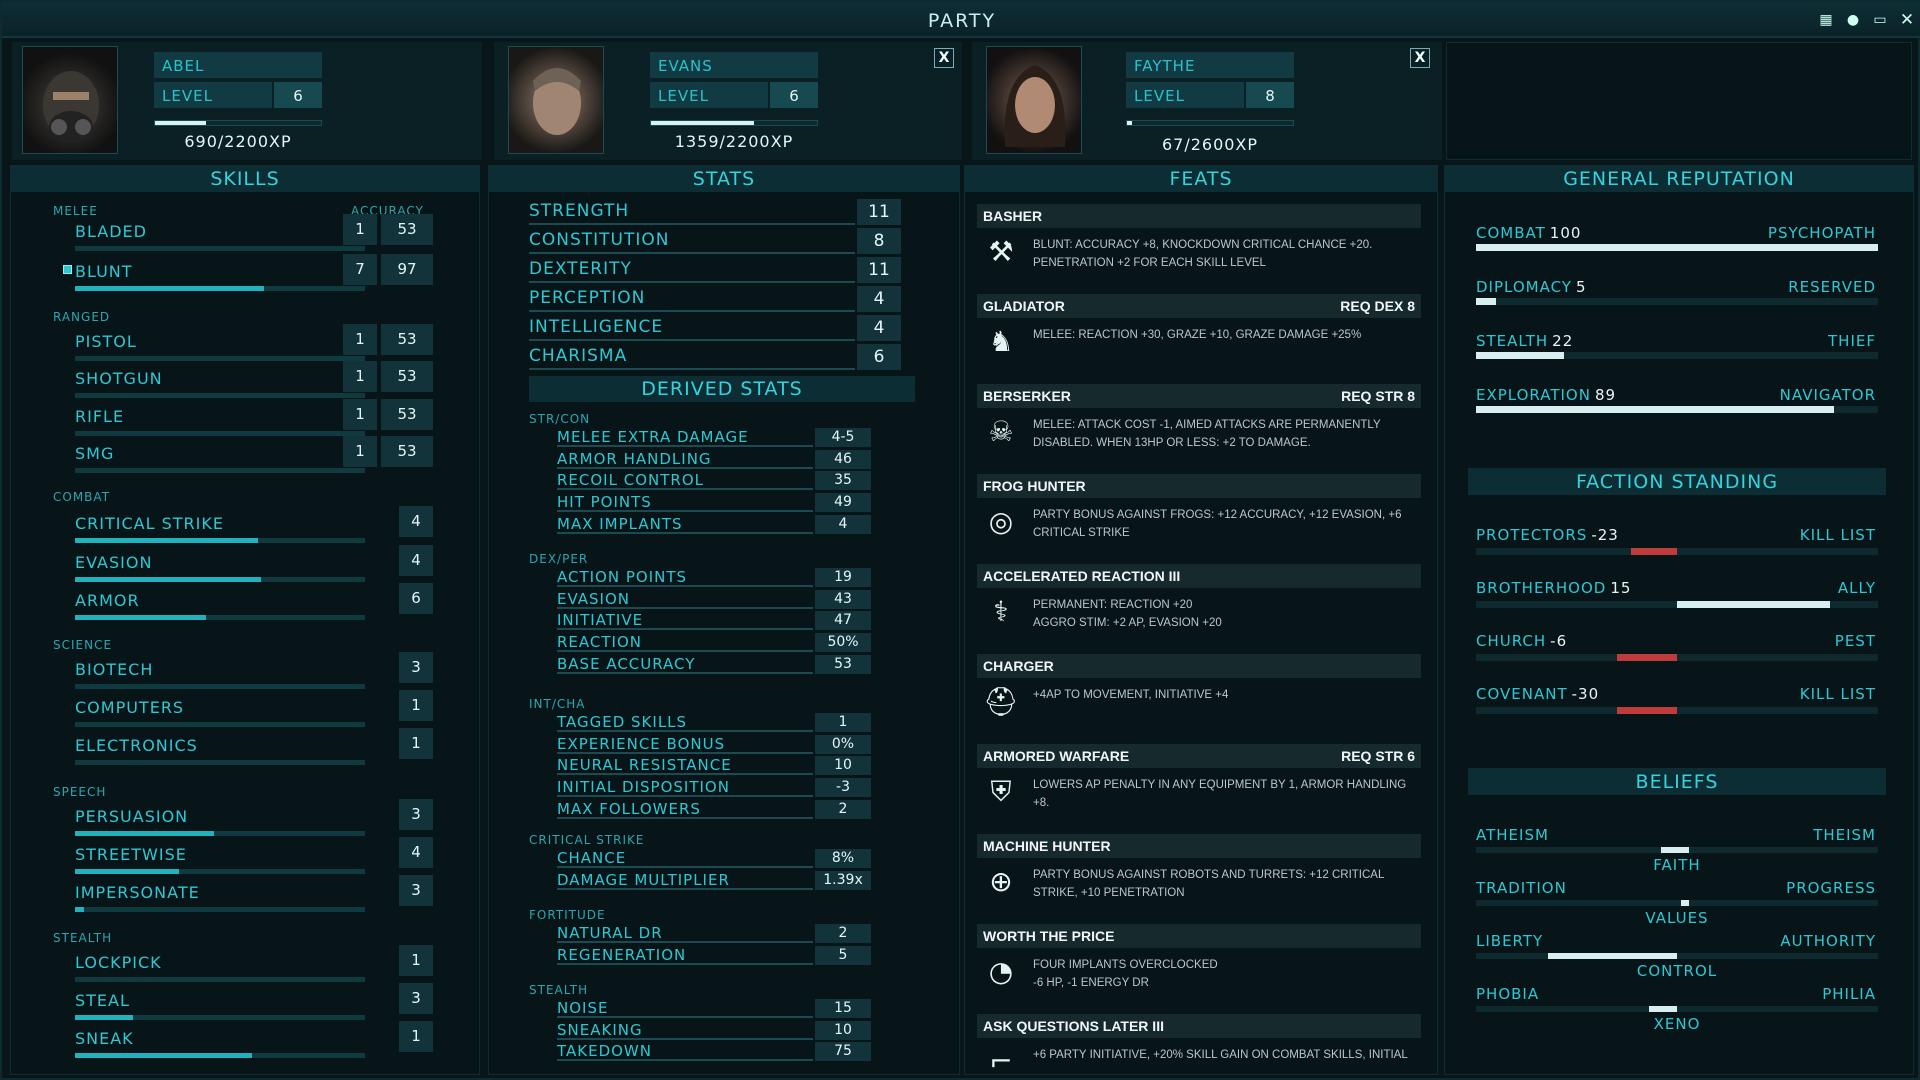 The width and height of the screenshot is (1920, 1080). What do you see at coordinates (843, 1052) in the screenshot?
I see `derived-stat-value: 75` at bounding box center [843, 1052].